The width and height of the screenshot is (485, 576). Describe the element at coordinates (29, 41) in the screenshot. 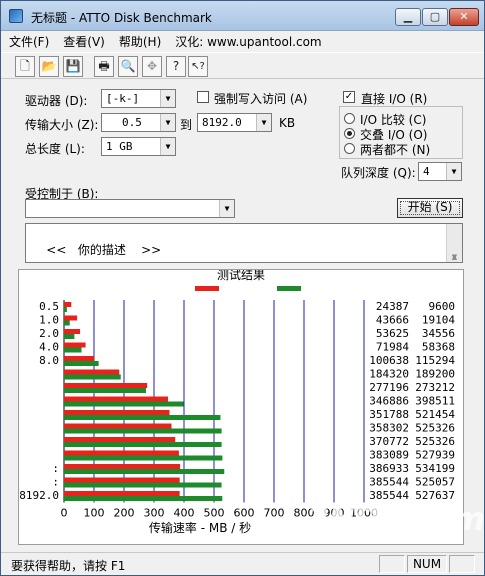

I see `menu-file: 文件(F)` at that location.